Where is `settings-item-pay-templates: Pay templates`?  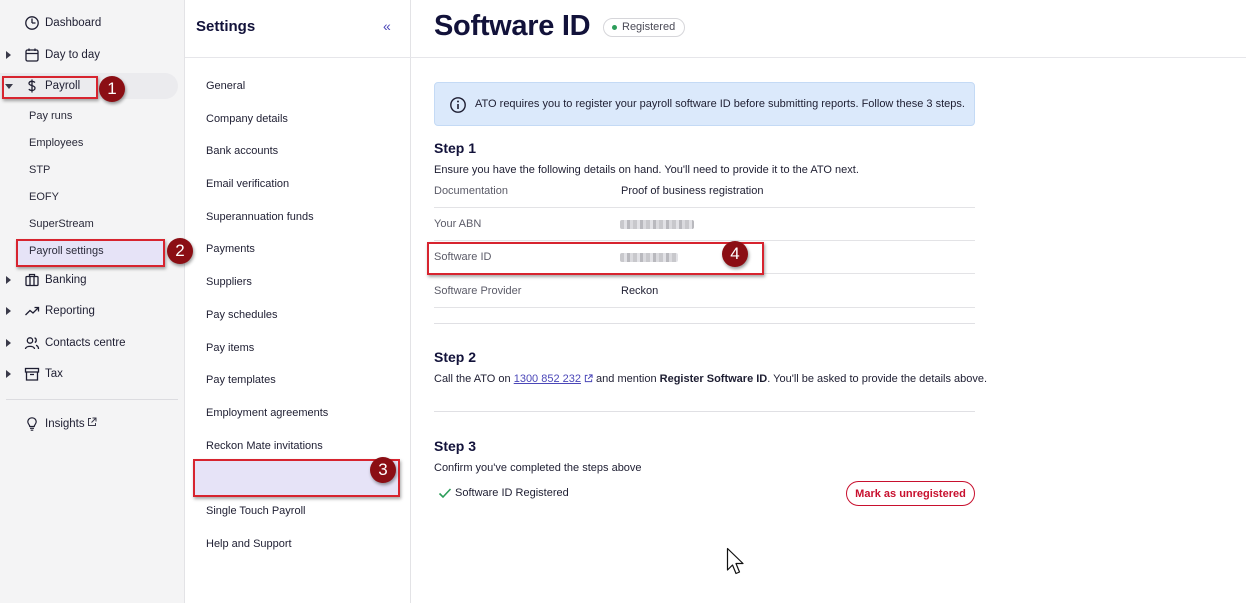
settings-item-pay-templates: Pay templates is located at coordinates (241, 380).